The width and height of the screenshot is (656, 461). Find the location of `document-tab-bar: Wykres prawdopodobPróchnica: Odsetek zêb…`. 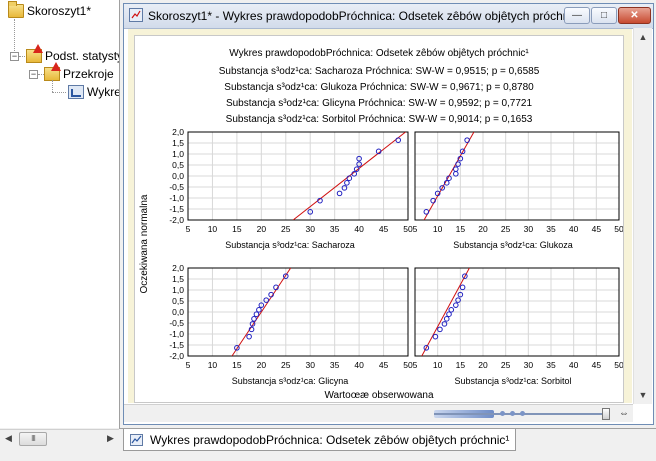

document-tab-bar: Wykres prawdopodobPróchnica: Odsetek zêb… is located at coordinates (387, 444).